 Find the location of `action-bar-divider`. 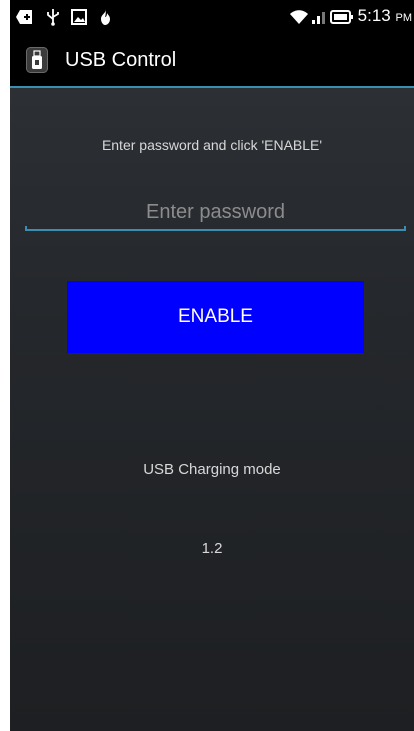

action-bar-divider is located at coordinates (212, 87).